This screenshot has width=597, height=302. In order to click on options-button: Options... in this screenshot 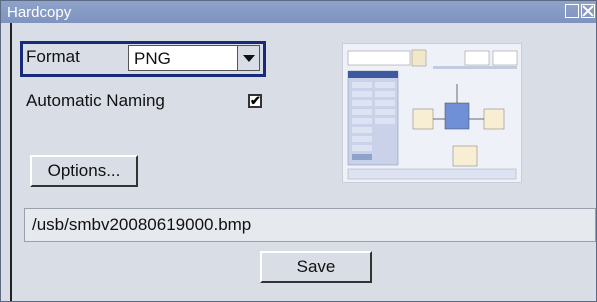, I will do `click(84, 171)`.